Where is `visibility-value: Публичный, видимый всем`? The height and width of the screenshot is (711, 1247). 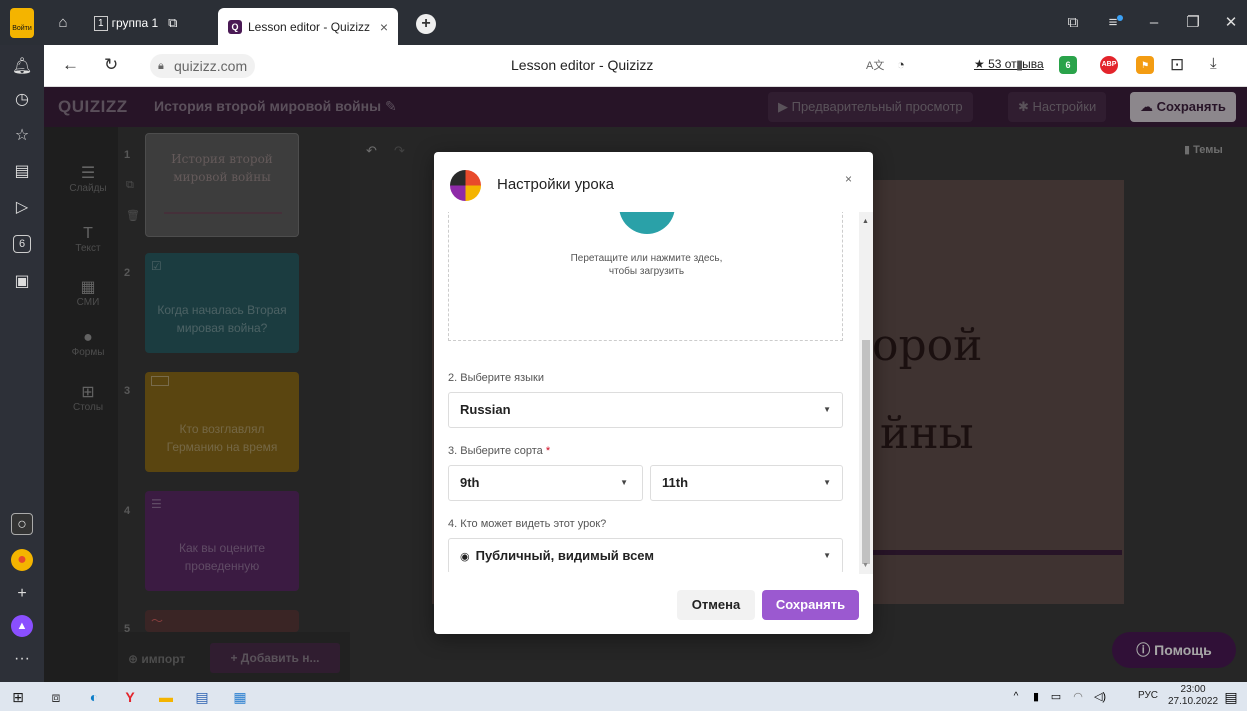
visibility-value: Публичный, видимый всем is located at coordinates (564, 555).